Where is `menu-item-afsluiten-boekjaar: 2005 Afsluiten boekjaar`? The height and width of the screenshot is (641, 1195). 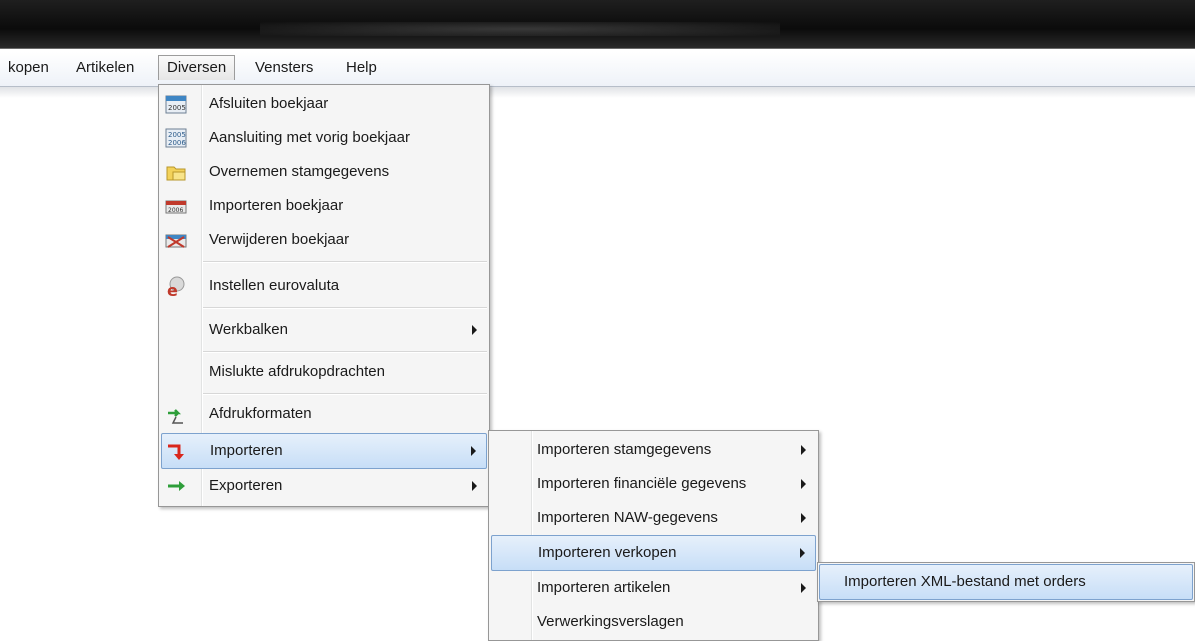 menu-item-afsluiten-boekjaar: 2005 Afsluiten boekjaar is located at coordinates (324, 104).